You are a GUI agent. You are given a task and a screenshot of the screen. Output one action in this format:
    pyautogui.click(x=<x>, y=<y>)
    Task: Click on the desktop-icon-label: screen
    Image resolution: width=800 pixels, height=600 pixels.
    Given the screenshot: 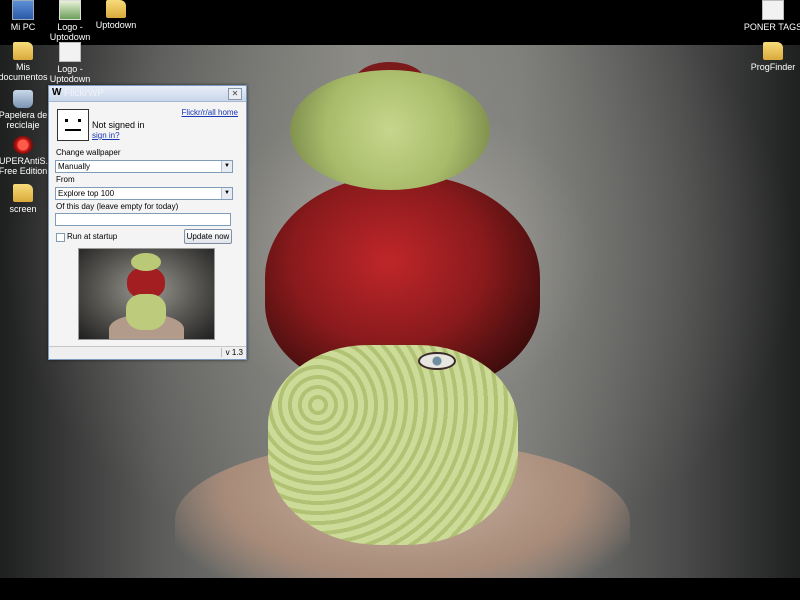 What is the action you would take?
    pyautogui.click(x=23, y=209)
    